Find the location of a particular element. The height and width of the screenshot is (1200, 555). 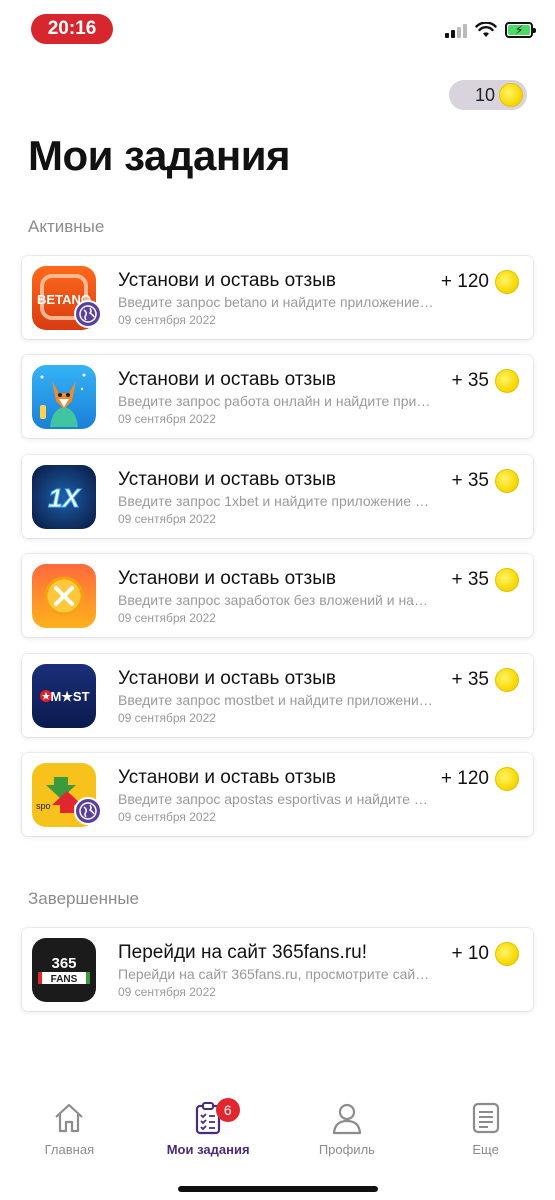

balance-value: 10 is located at coordinates (484, 94).